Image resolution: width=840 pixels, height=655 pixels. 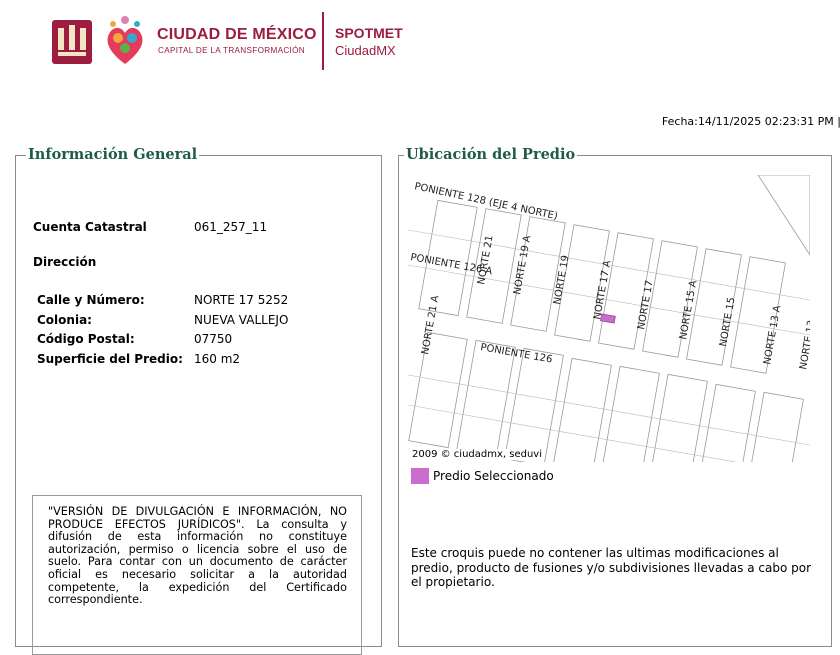 What do you see at coordinates (804, 344) in the screenshot?
I see `street-label: NORTE 13` at bounding box center [804, 344].